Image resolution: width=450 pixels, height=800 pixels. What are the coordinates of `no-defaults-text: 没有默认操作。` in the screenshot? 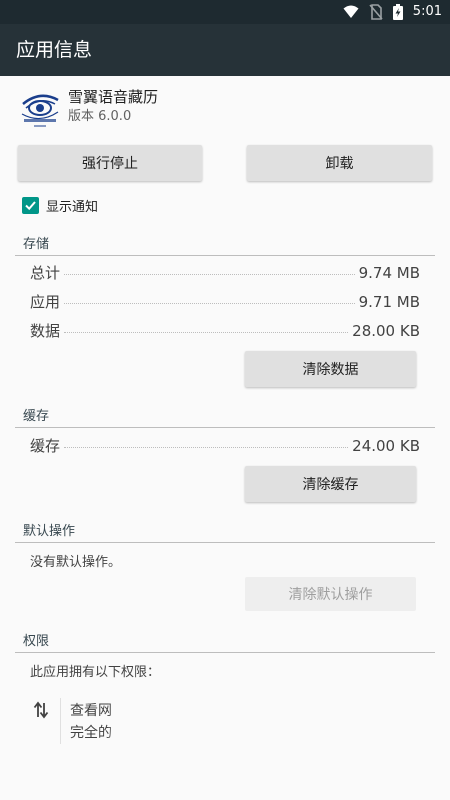 It's located at (76, 562).